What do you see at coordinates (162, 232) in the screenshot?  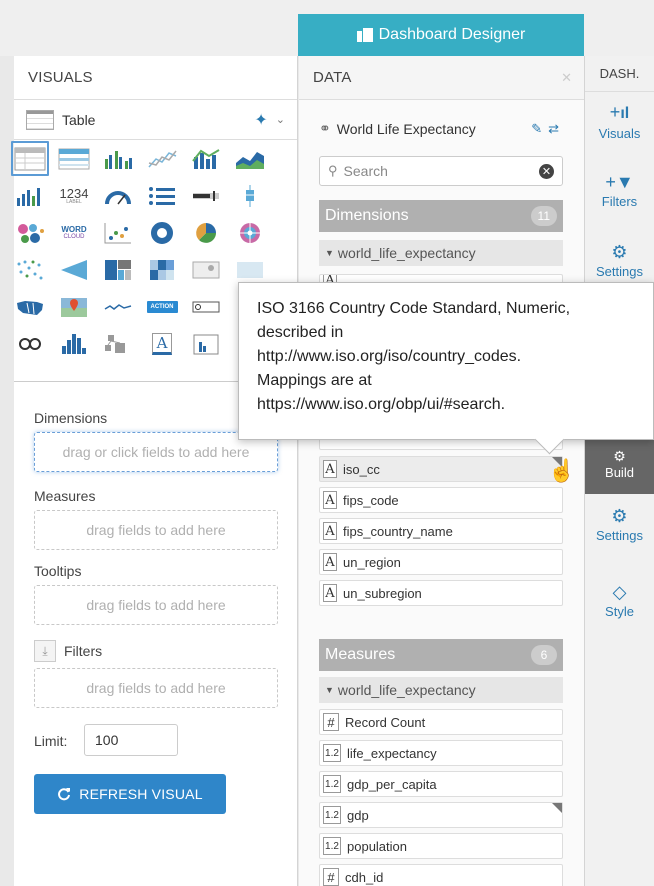 I see `visual-donut-option` at bounding box center [162, 232].